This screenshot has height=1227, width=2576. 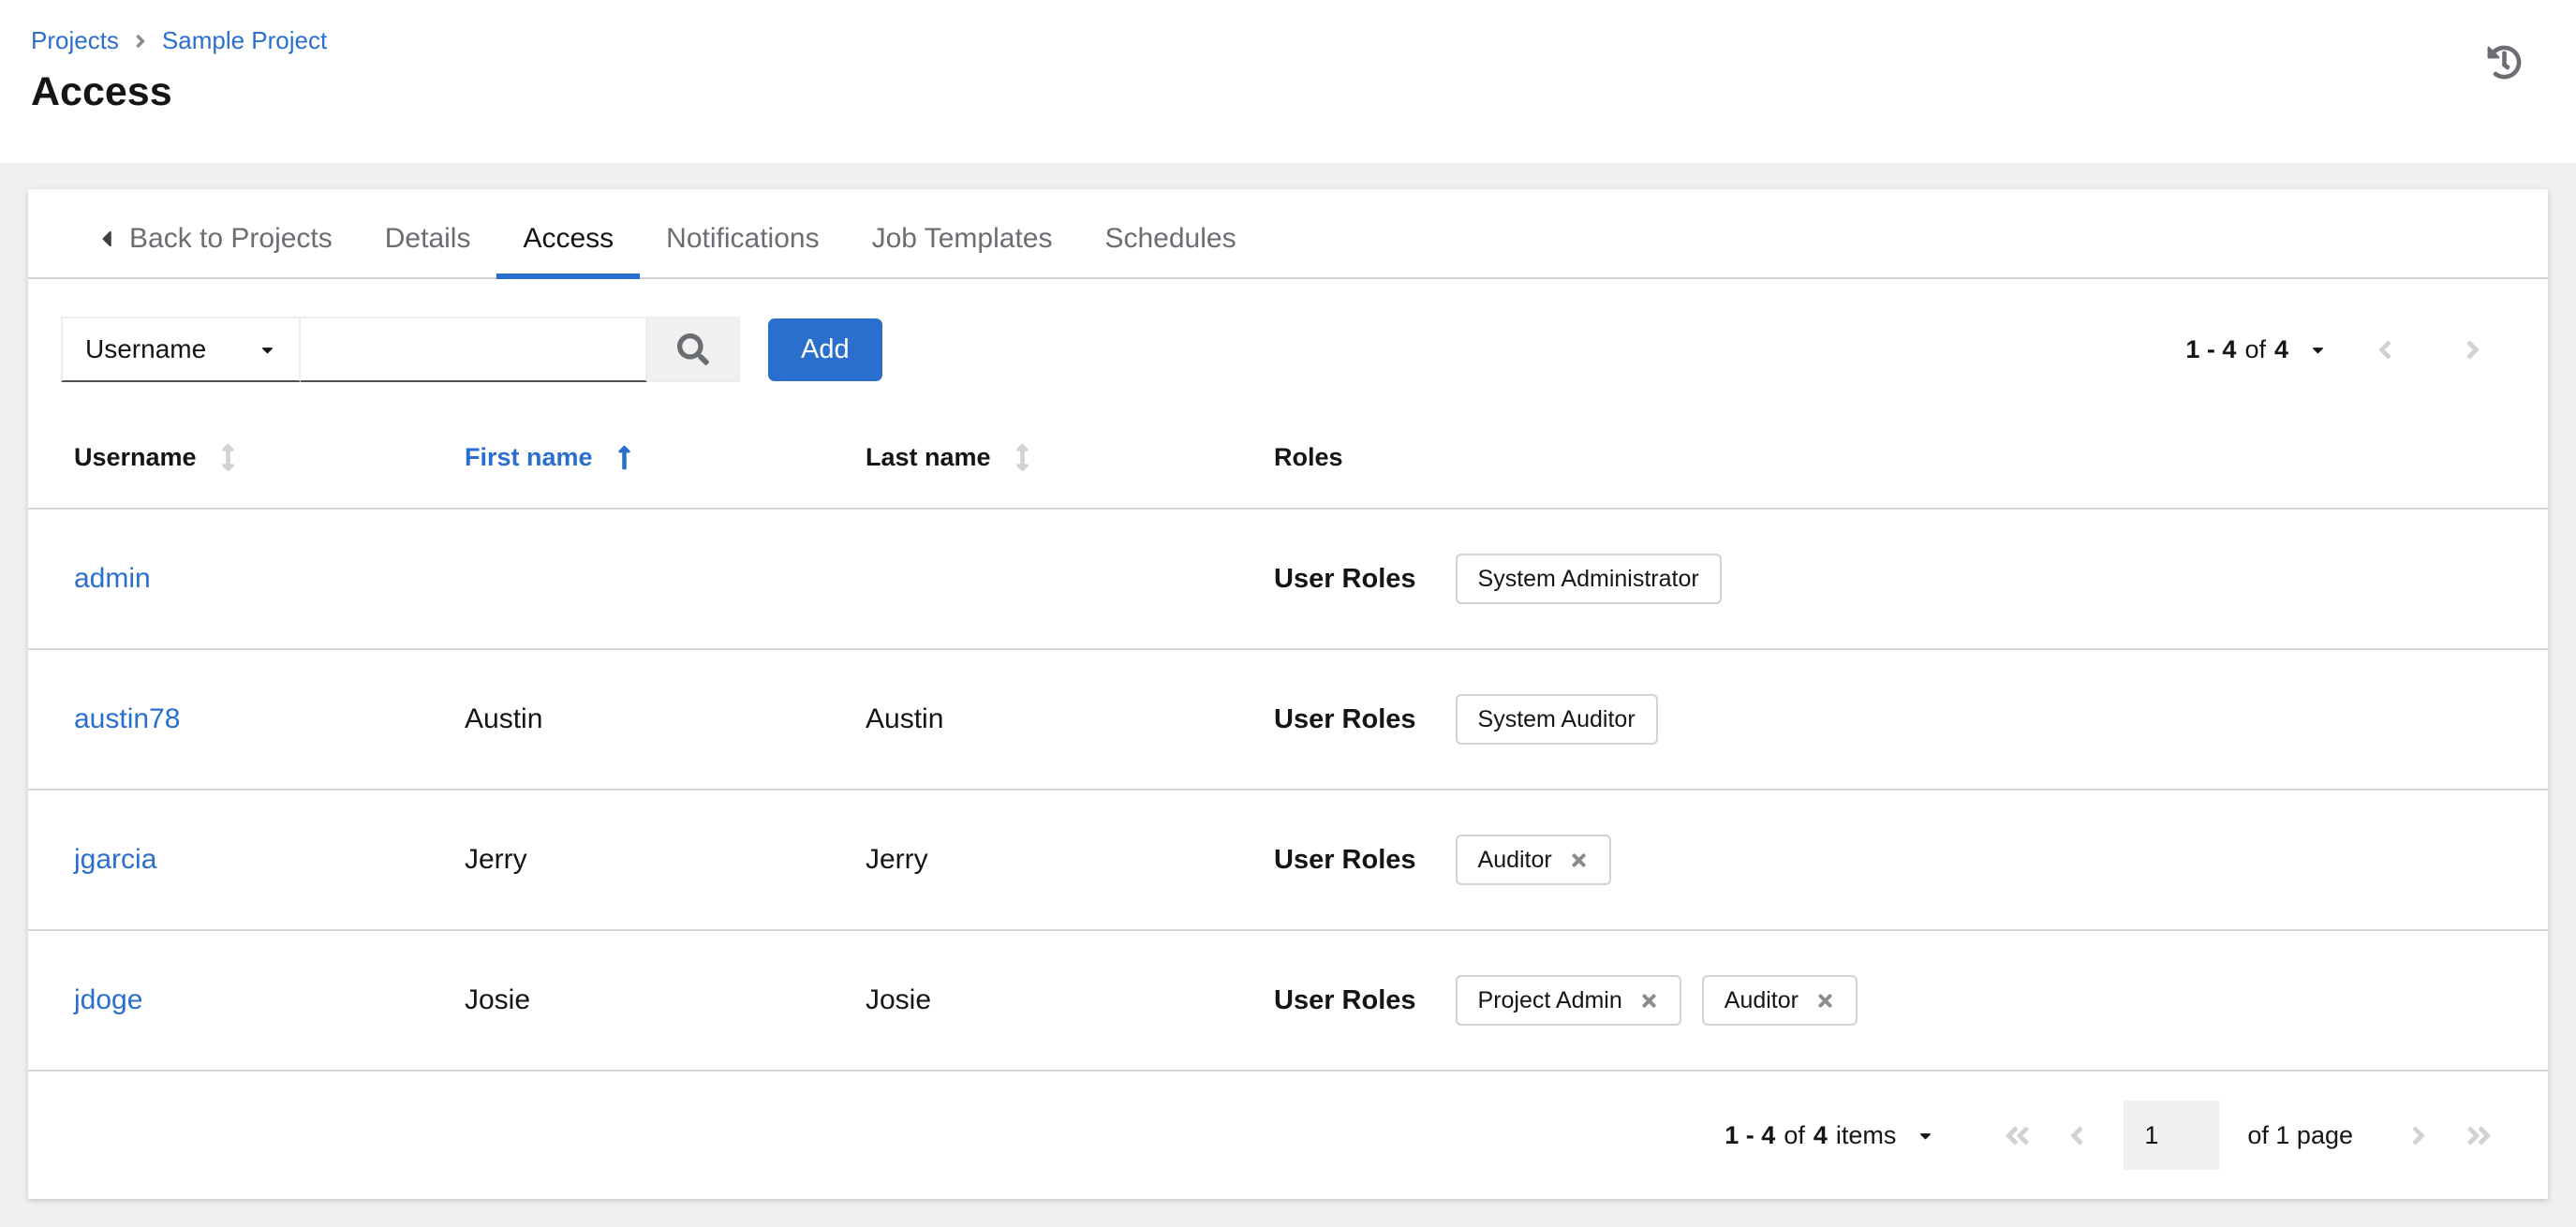 I want to click on role-chip: System Administrator, so click(x=1589, y=579).